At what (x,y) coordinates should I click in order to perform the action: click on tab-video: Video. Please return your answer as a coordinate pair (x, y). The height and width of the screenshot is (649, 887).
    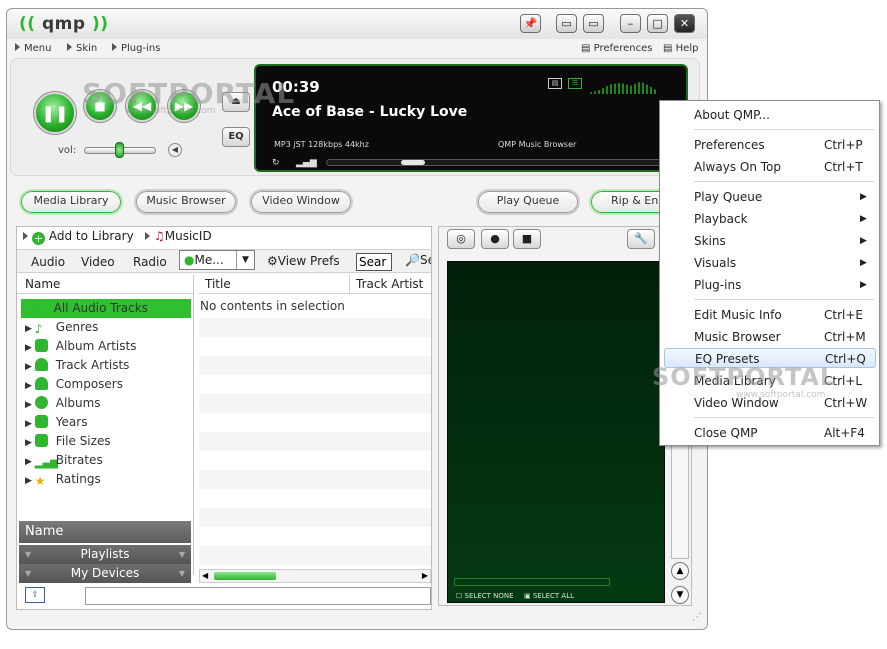
    Looking at the image, I should click on (98, 262).